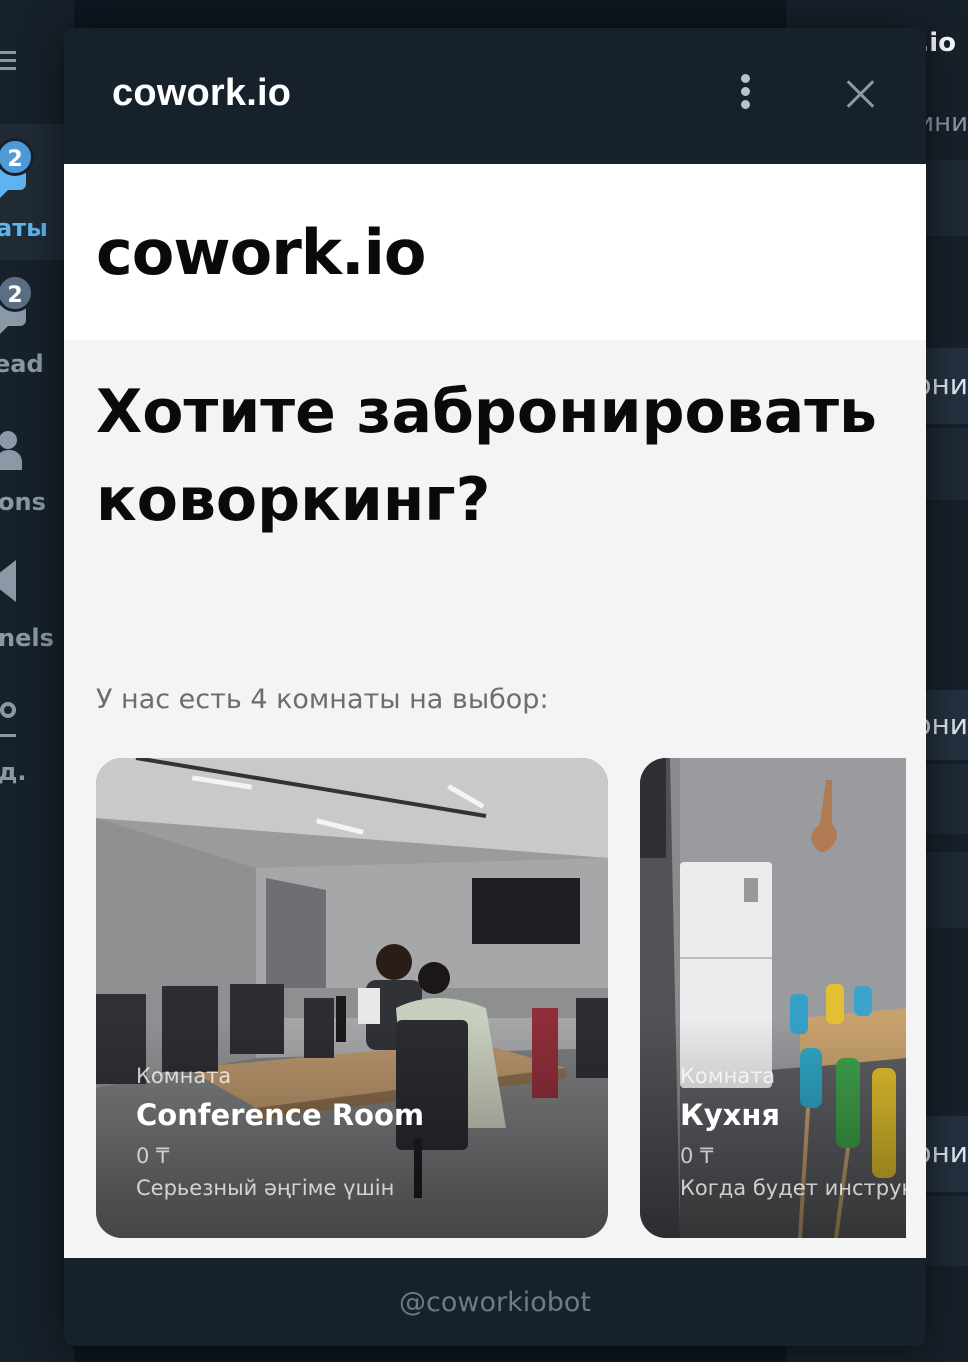 Image resolution: width=968 pixels, height=1362 pixels. I want to click on site-logo: cowork.io, so click(261, 252).